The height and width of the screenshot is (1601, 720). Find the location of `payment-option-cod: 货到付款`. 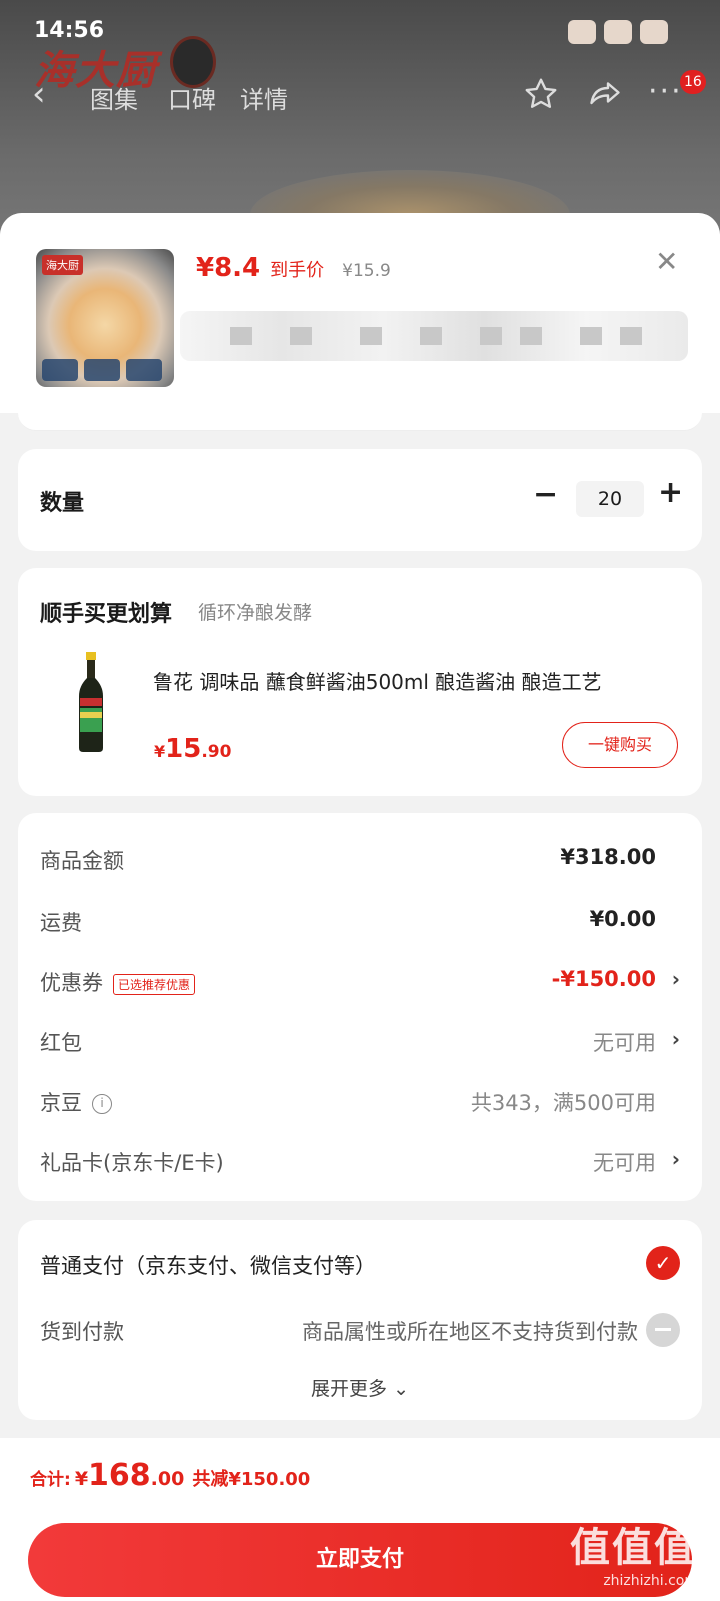

payment-option-cod: 货到付款 is located at coordinates (82, 1332).